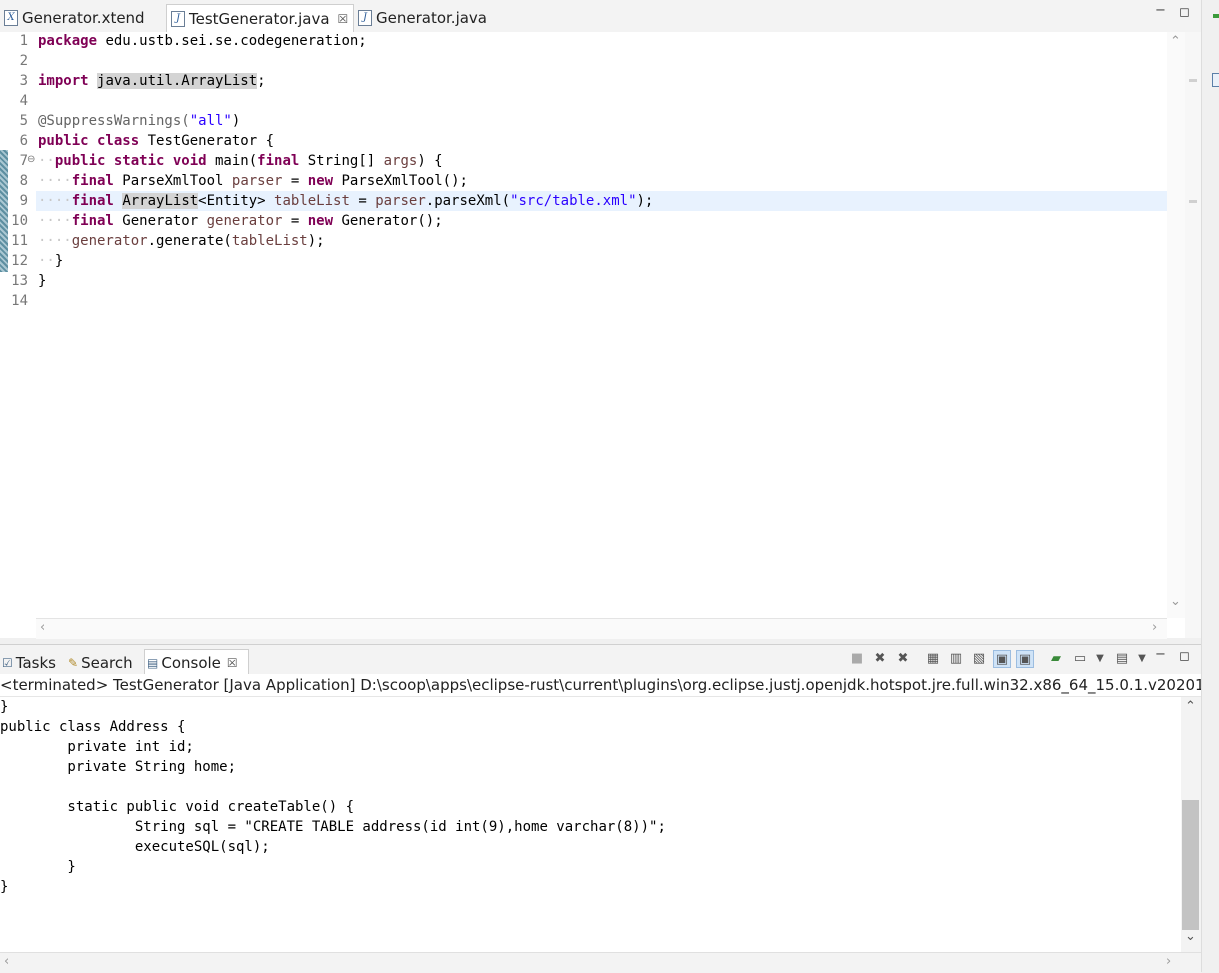 This screenshot has width=1219, height=973. I want to click on right-trim-toolbar, so click(1210, 486).